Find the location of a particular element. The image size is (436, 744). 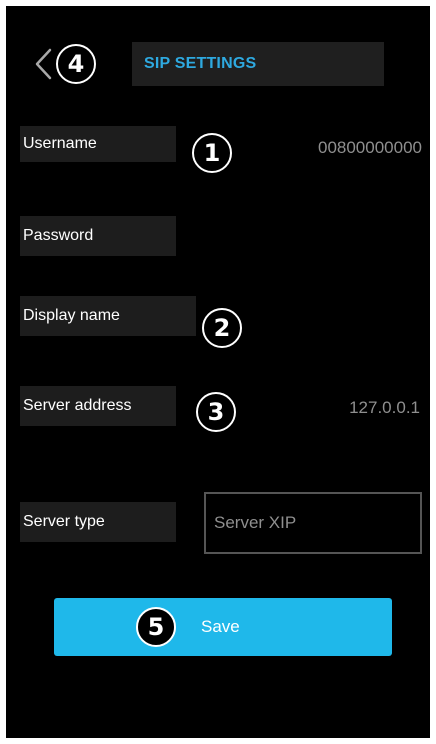

display-name-label-text: Display name is located at coordinates (71, 315).